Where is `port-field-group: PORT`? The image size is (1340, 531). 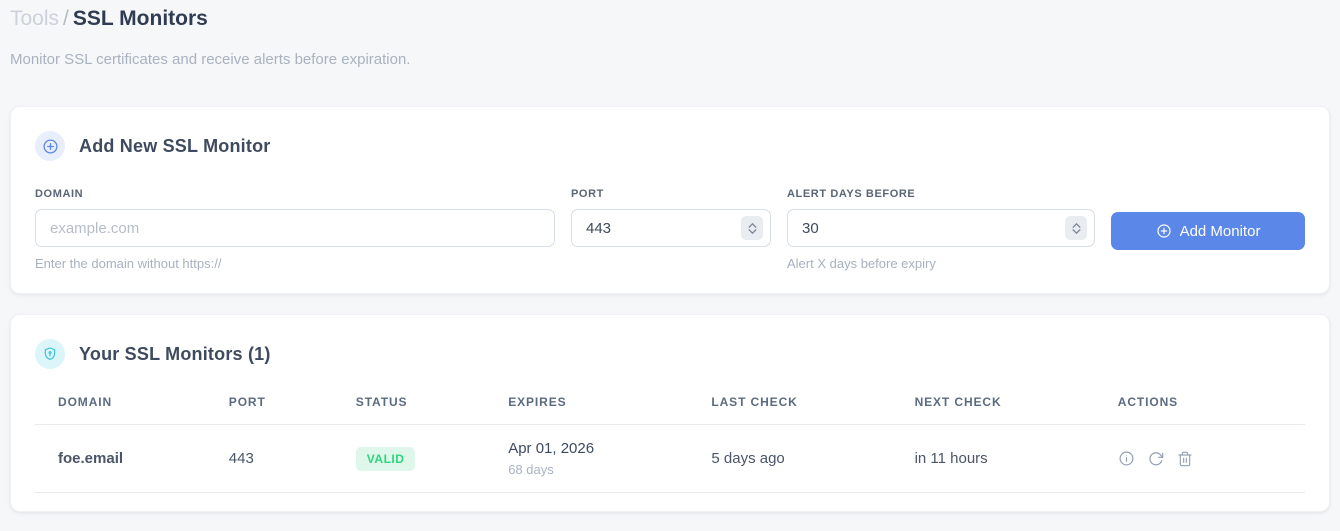 port-field-group: PORT is located at coordinates (671, 218).